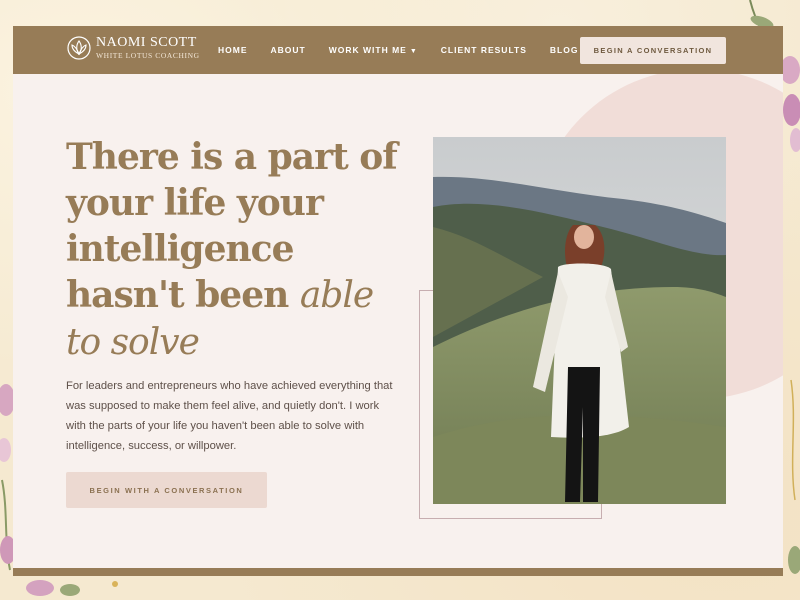 This screenshot has height=600, width=800. Describe the element at coordinates (413, 51) in the screenshot. I see `chevron-down-icon: ▼` at that location.